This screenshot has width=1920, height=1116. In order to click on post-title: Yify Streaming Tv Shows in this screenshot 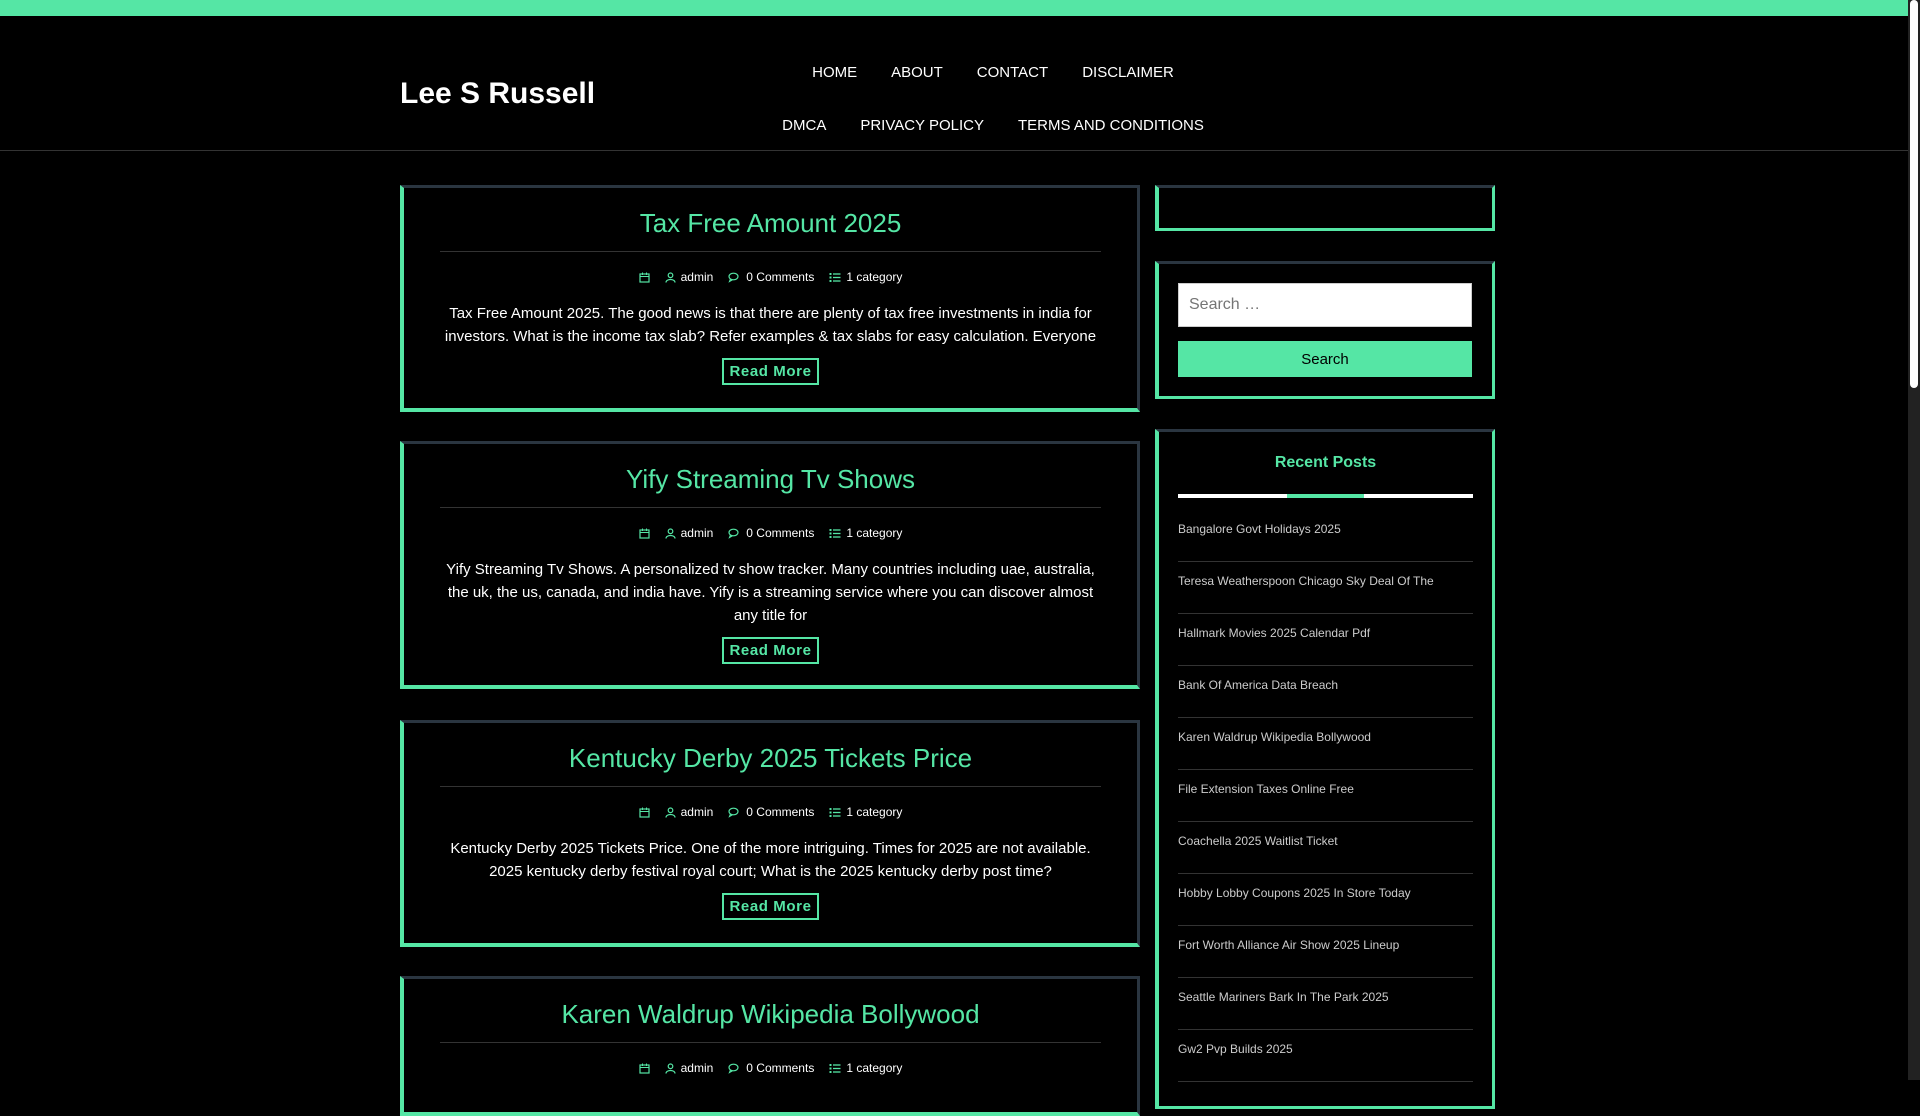, I will do `click(770, 476)`.